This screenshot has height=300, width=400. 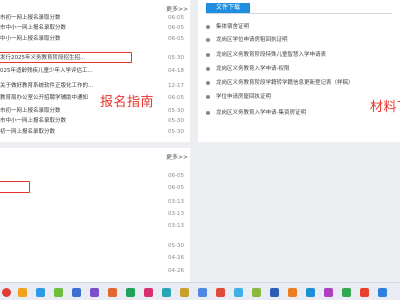 What do you see at coordinates (385, 107) in the screenshot?
I see `annotation-label: 材料下` at bounding box center [385, 107].